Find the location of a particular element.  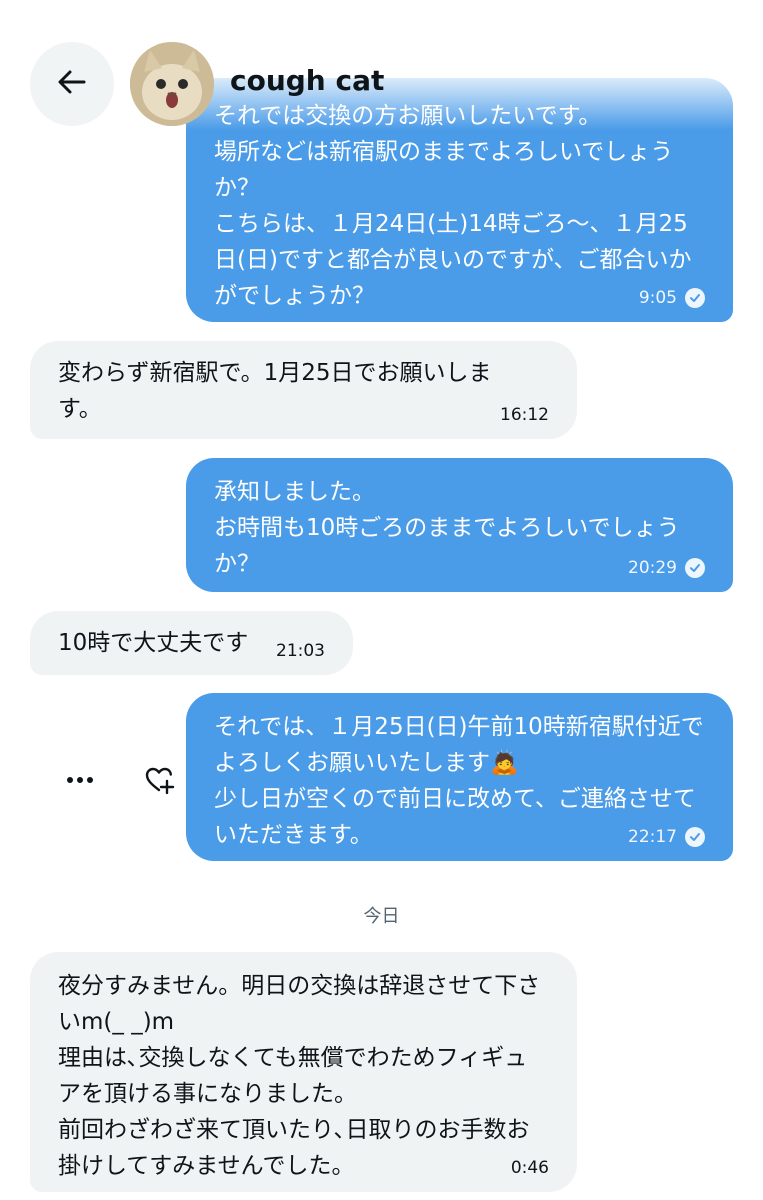

heart-plus-icon is located at coordinates (160, 780).